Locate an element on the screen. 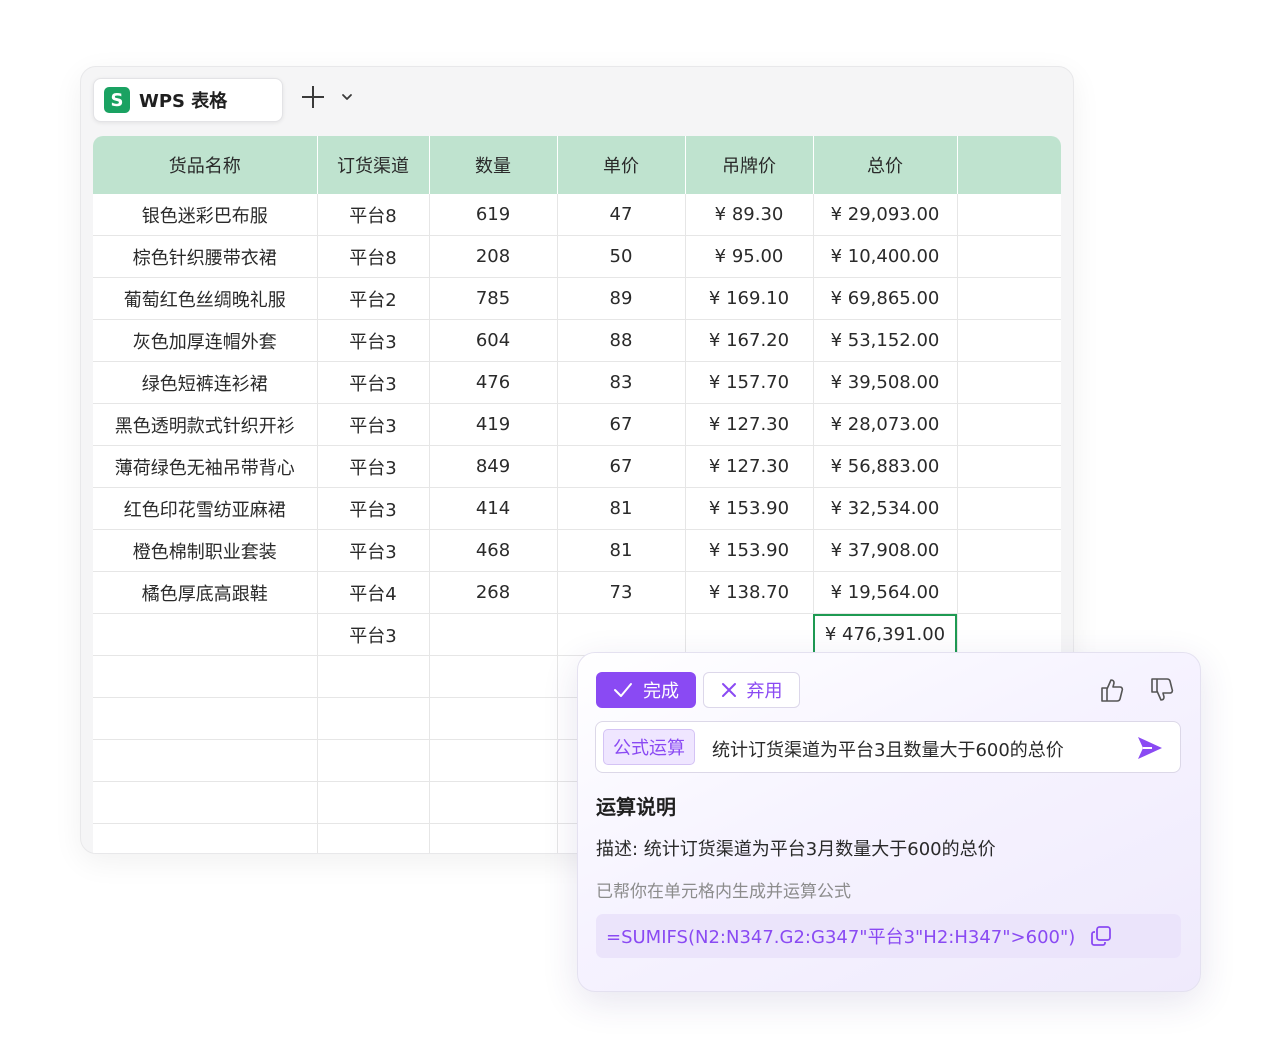  table-cell: ¥ 89.30 is located at coordinates (749, 215).